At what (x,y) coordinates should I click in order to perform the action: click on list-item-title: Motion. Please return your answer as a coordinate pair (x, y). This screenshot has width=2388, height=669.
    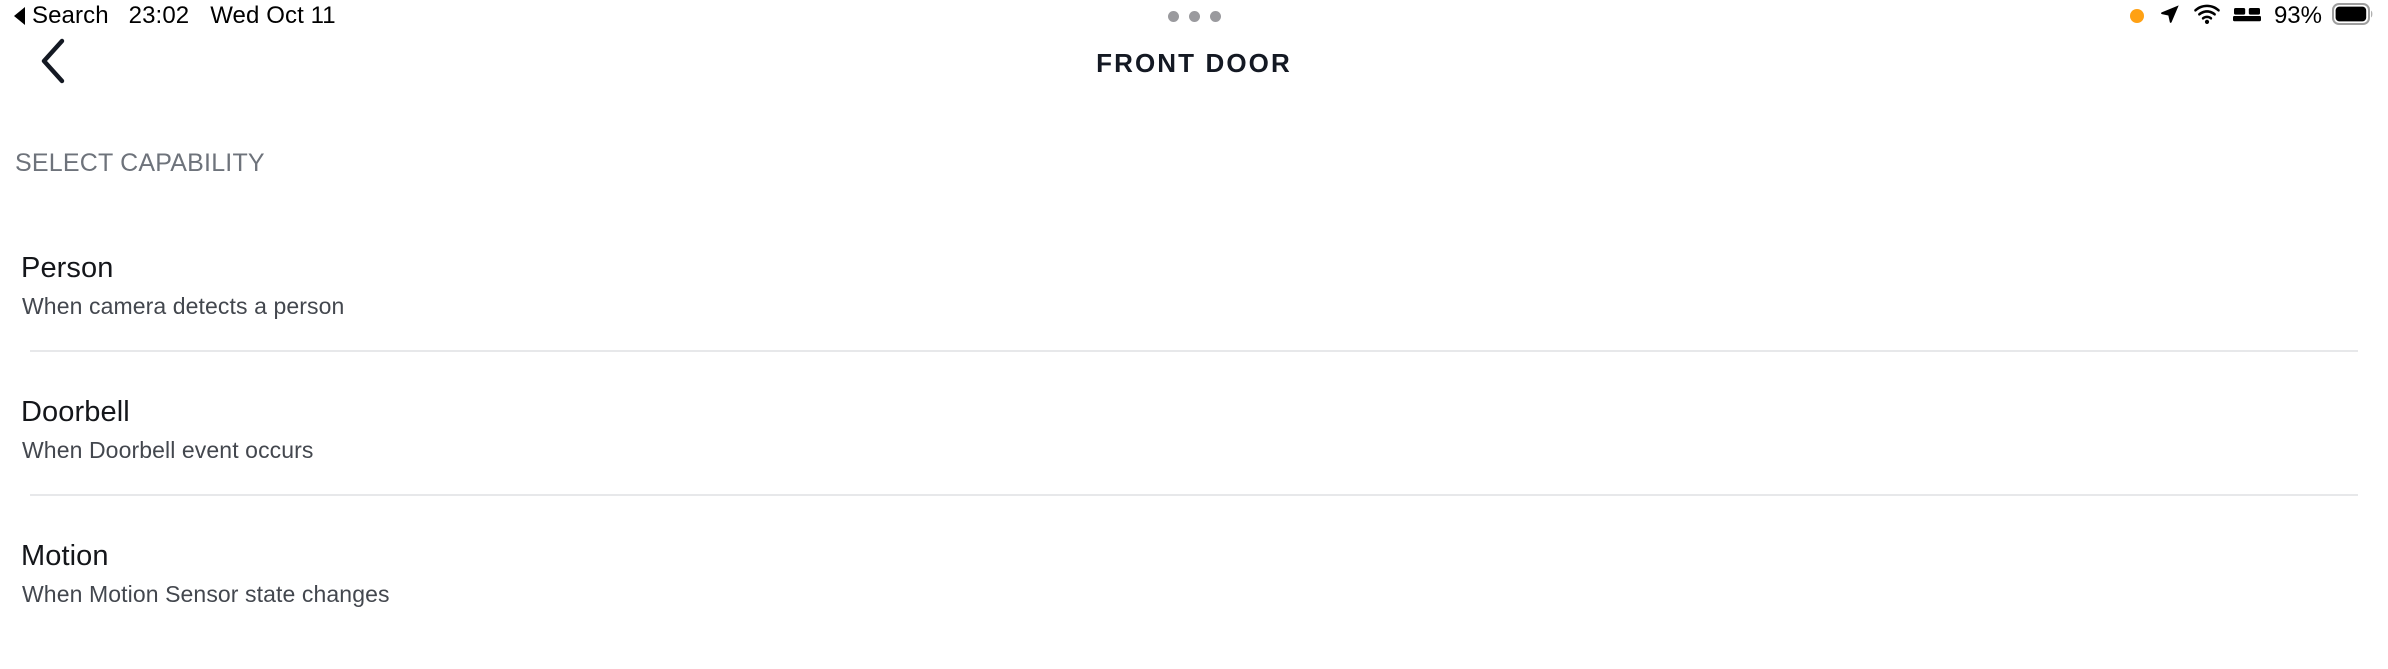
    Looking at the image, I should click on (65, 556).